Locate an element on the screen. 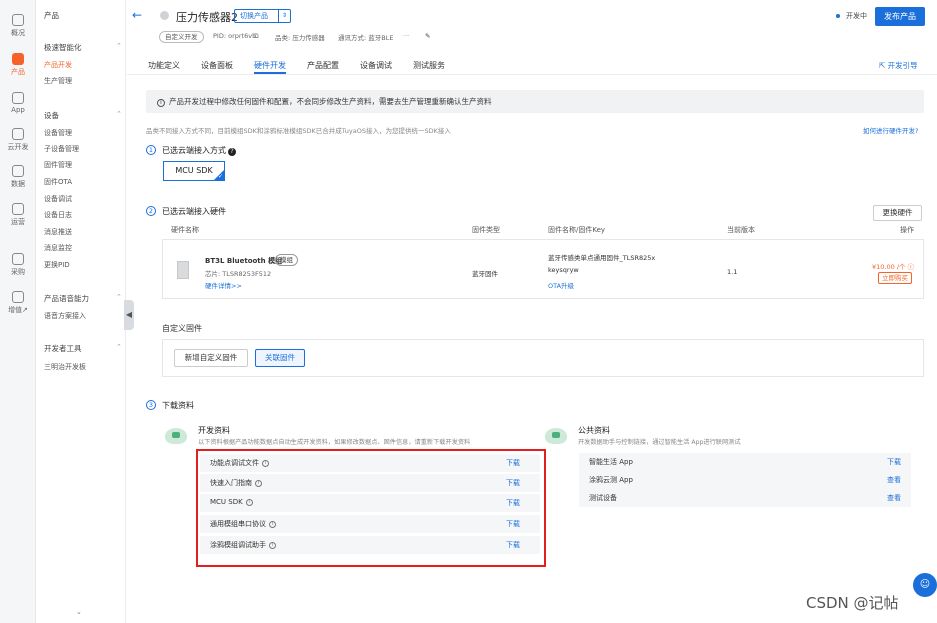 This screenshot has height=623, width=937. sidebar-title: 产品 is located at coordinates (51, 15).